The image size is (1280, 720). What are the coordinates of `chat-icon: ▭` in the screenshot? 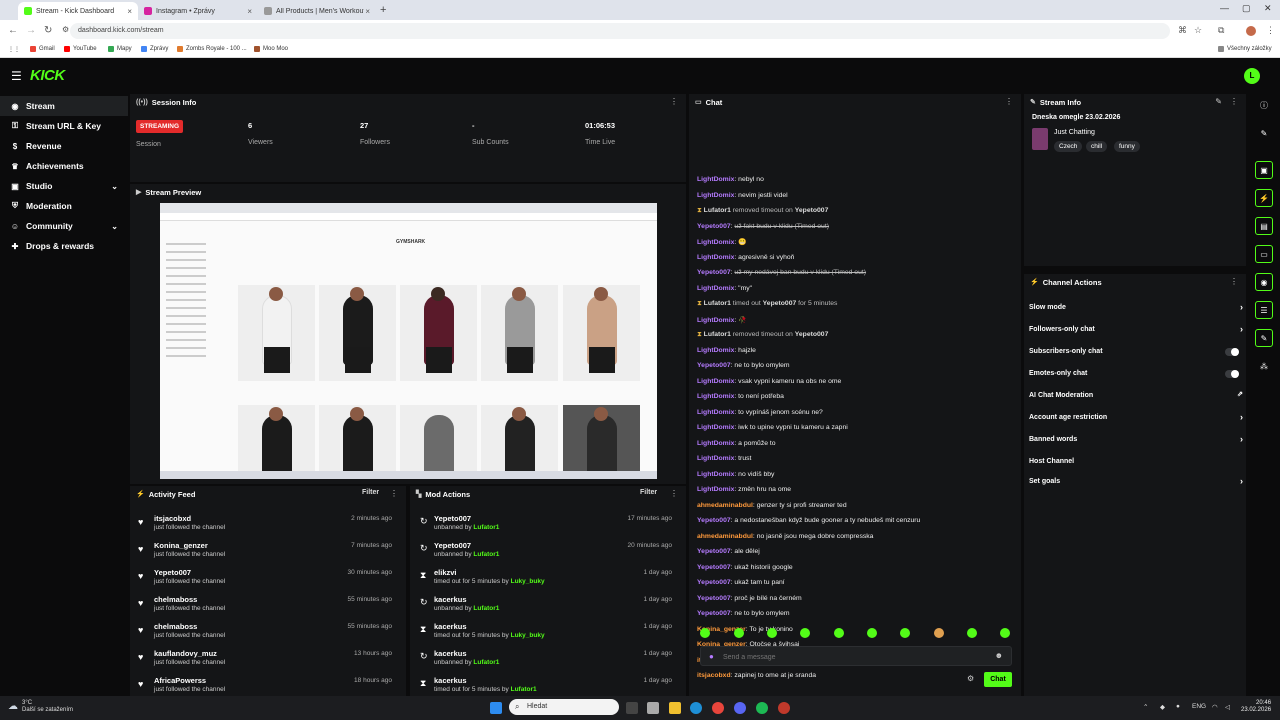 It's located at (1264, 254).